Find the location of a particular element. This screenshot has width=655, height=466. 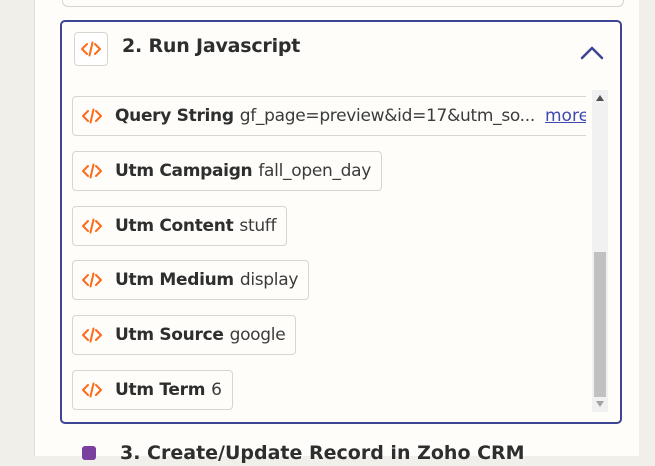

field-pill-utm-medium: Utm Medium display is located at coordinates (191, 280).